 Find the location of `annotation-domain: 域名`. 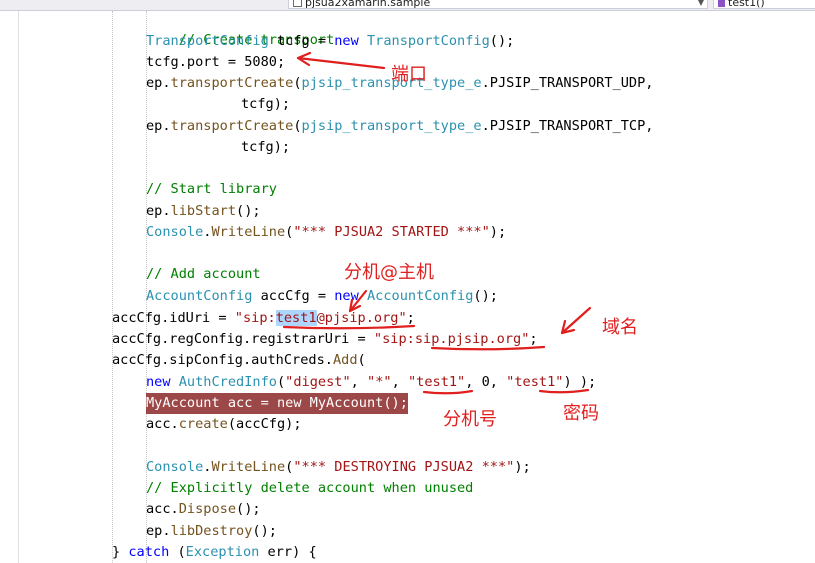

annotation-domain: 域名 is located at coordinates (620, 327).